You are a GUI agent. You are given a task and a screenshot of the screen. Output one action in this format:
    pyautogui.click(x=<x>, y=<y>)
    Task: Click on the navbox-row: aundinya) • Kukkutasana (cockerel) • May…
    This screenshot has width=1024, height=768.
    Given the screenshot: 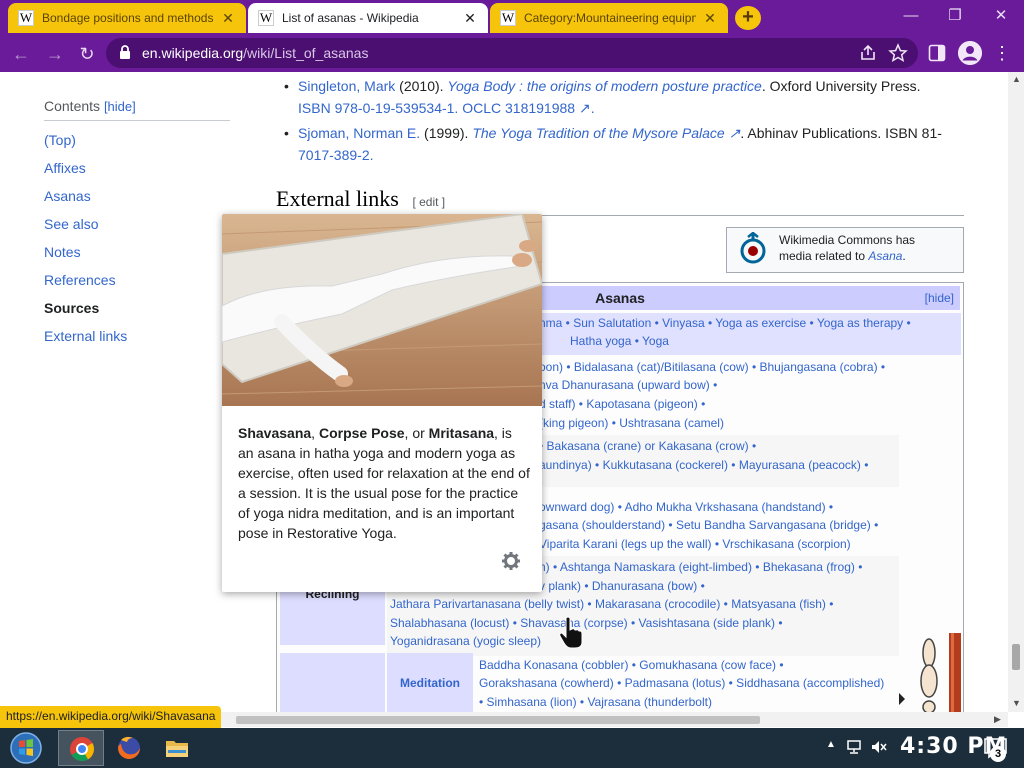 What is the action you would take?
    pyautogui.click(x=703, y=465)
    